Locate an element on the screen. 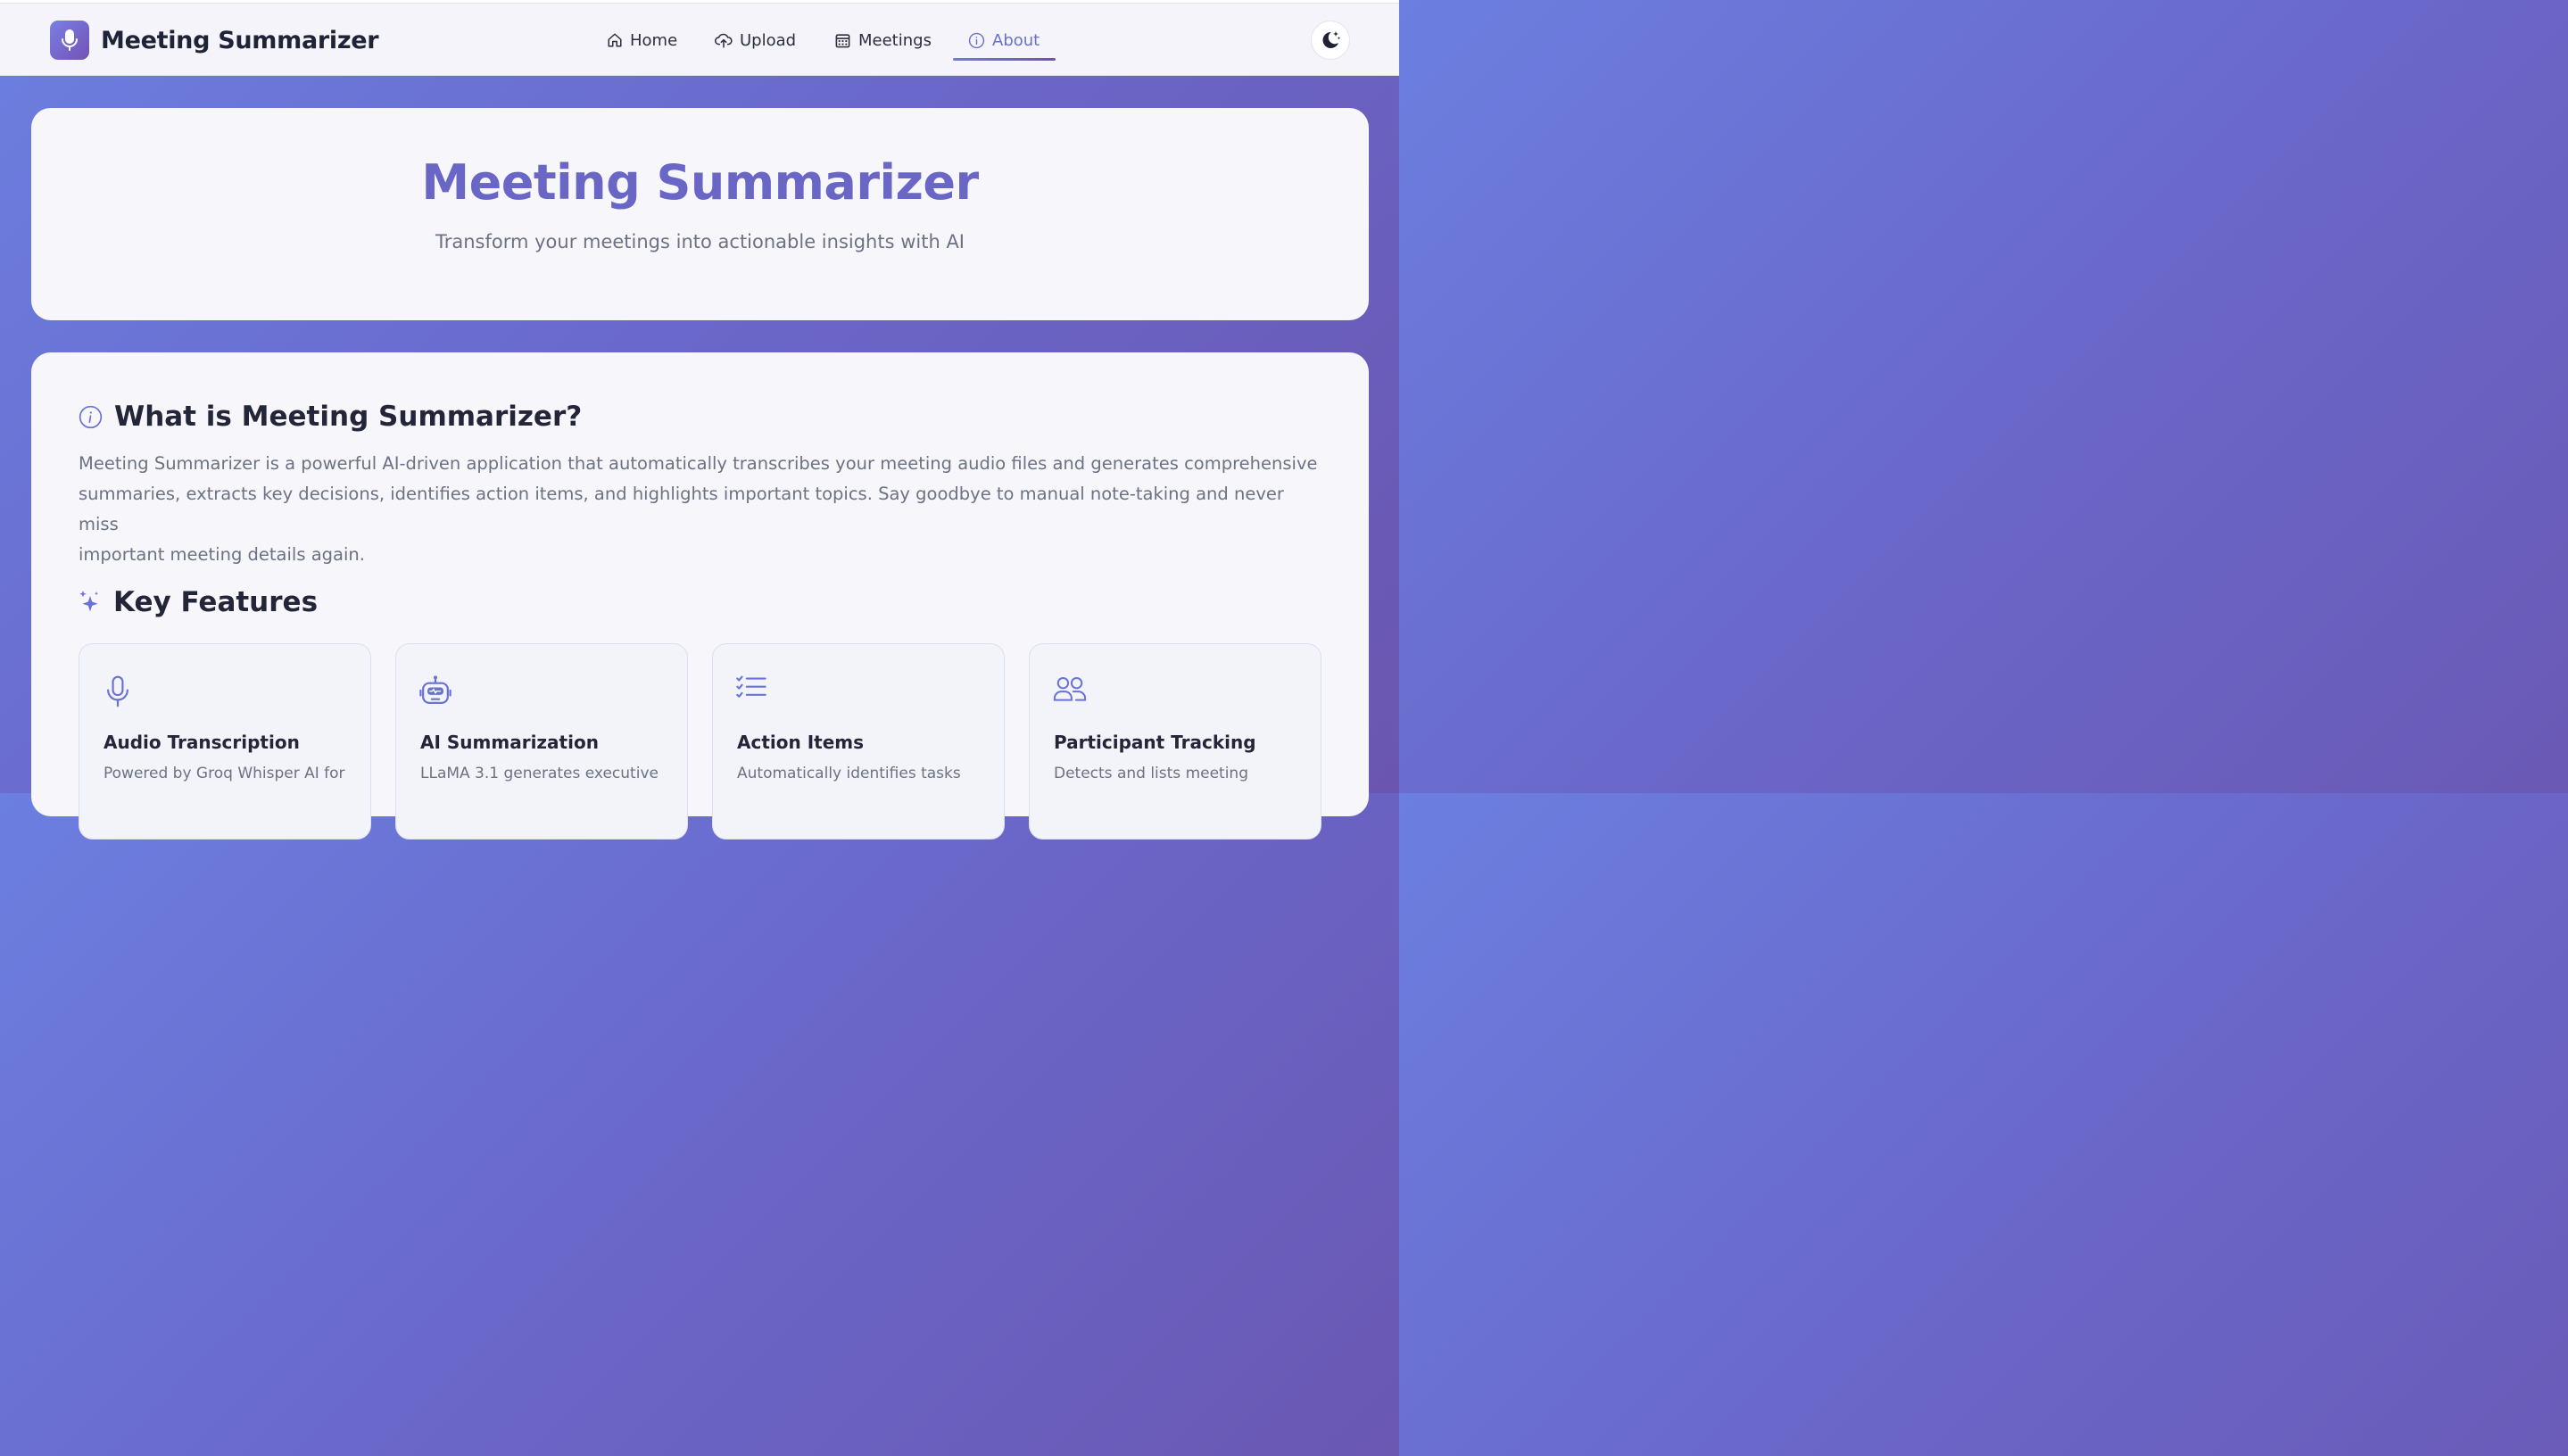 The image size is (2568, 1456). nav-item-label: Home is located at coordinates (654, 40).